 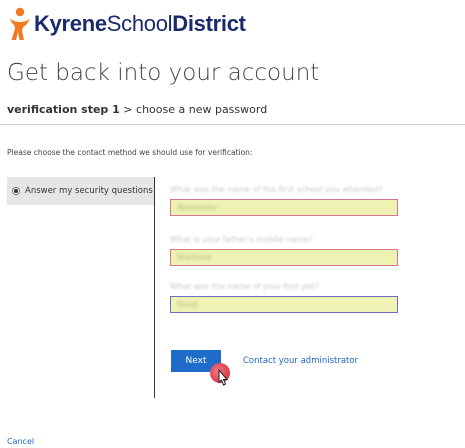 I want to click on radio-selected-dot, so click(x=16, y=191).